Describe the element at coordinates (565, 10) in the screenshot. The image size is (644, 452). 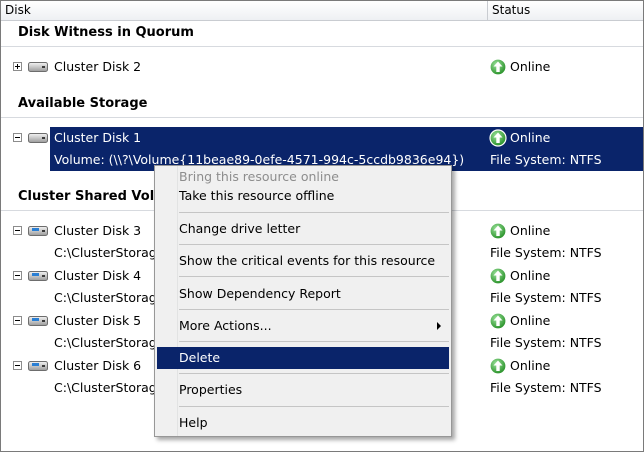
I see `column-header-status: Status` at that location.